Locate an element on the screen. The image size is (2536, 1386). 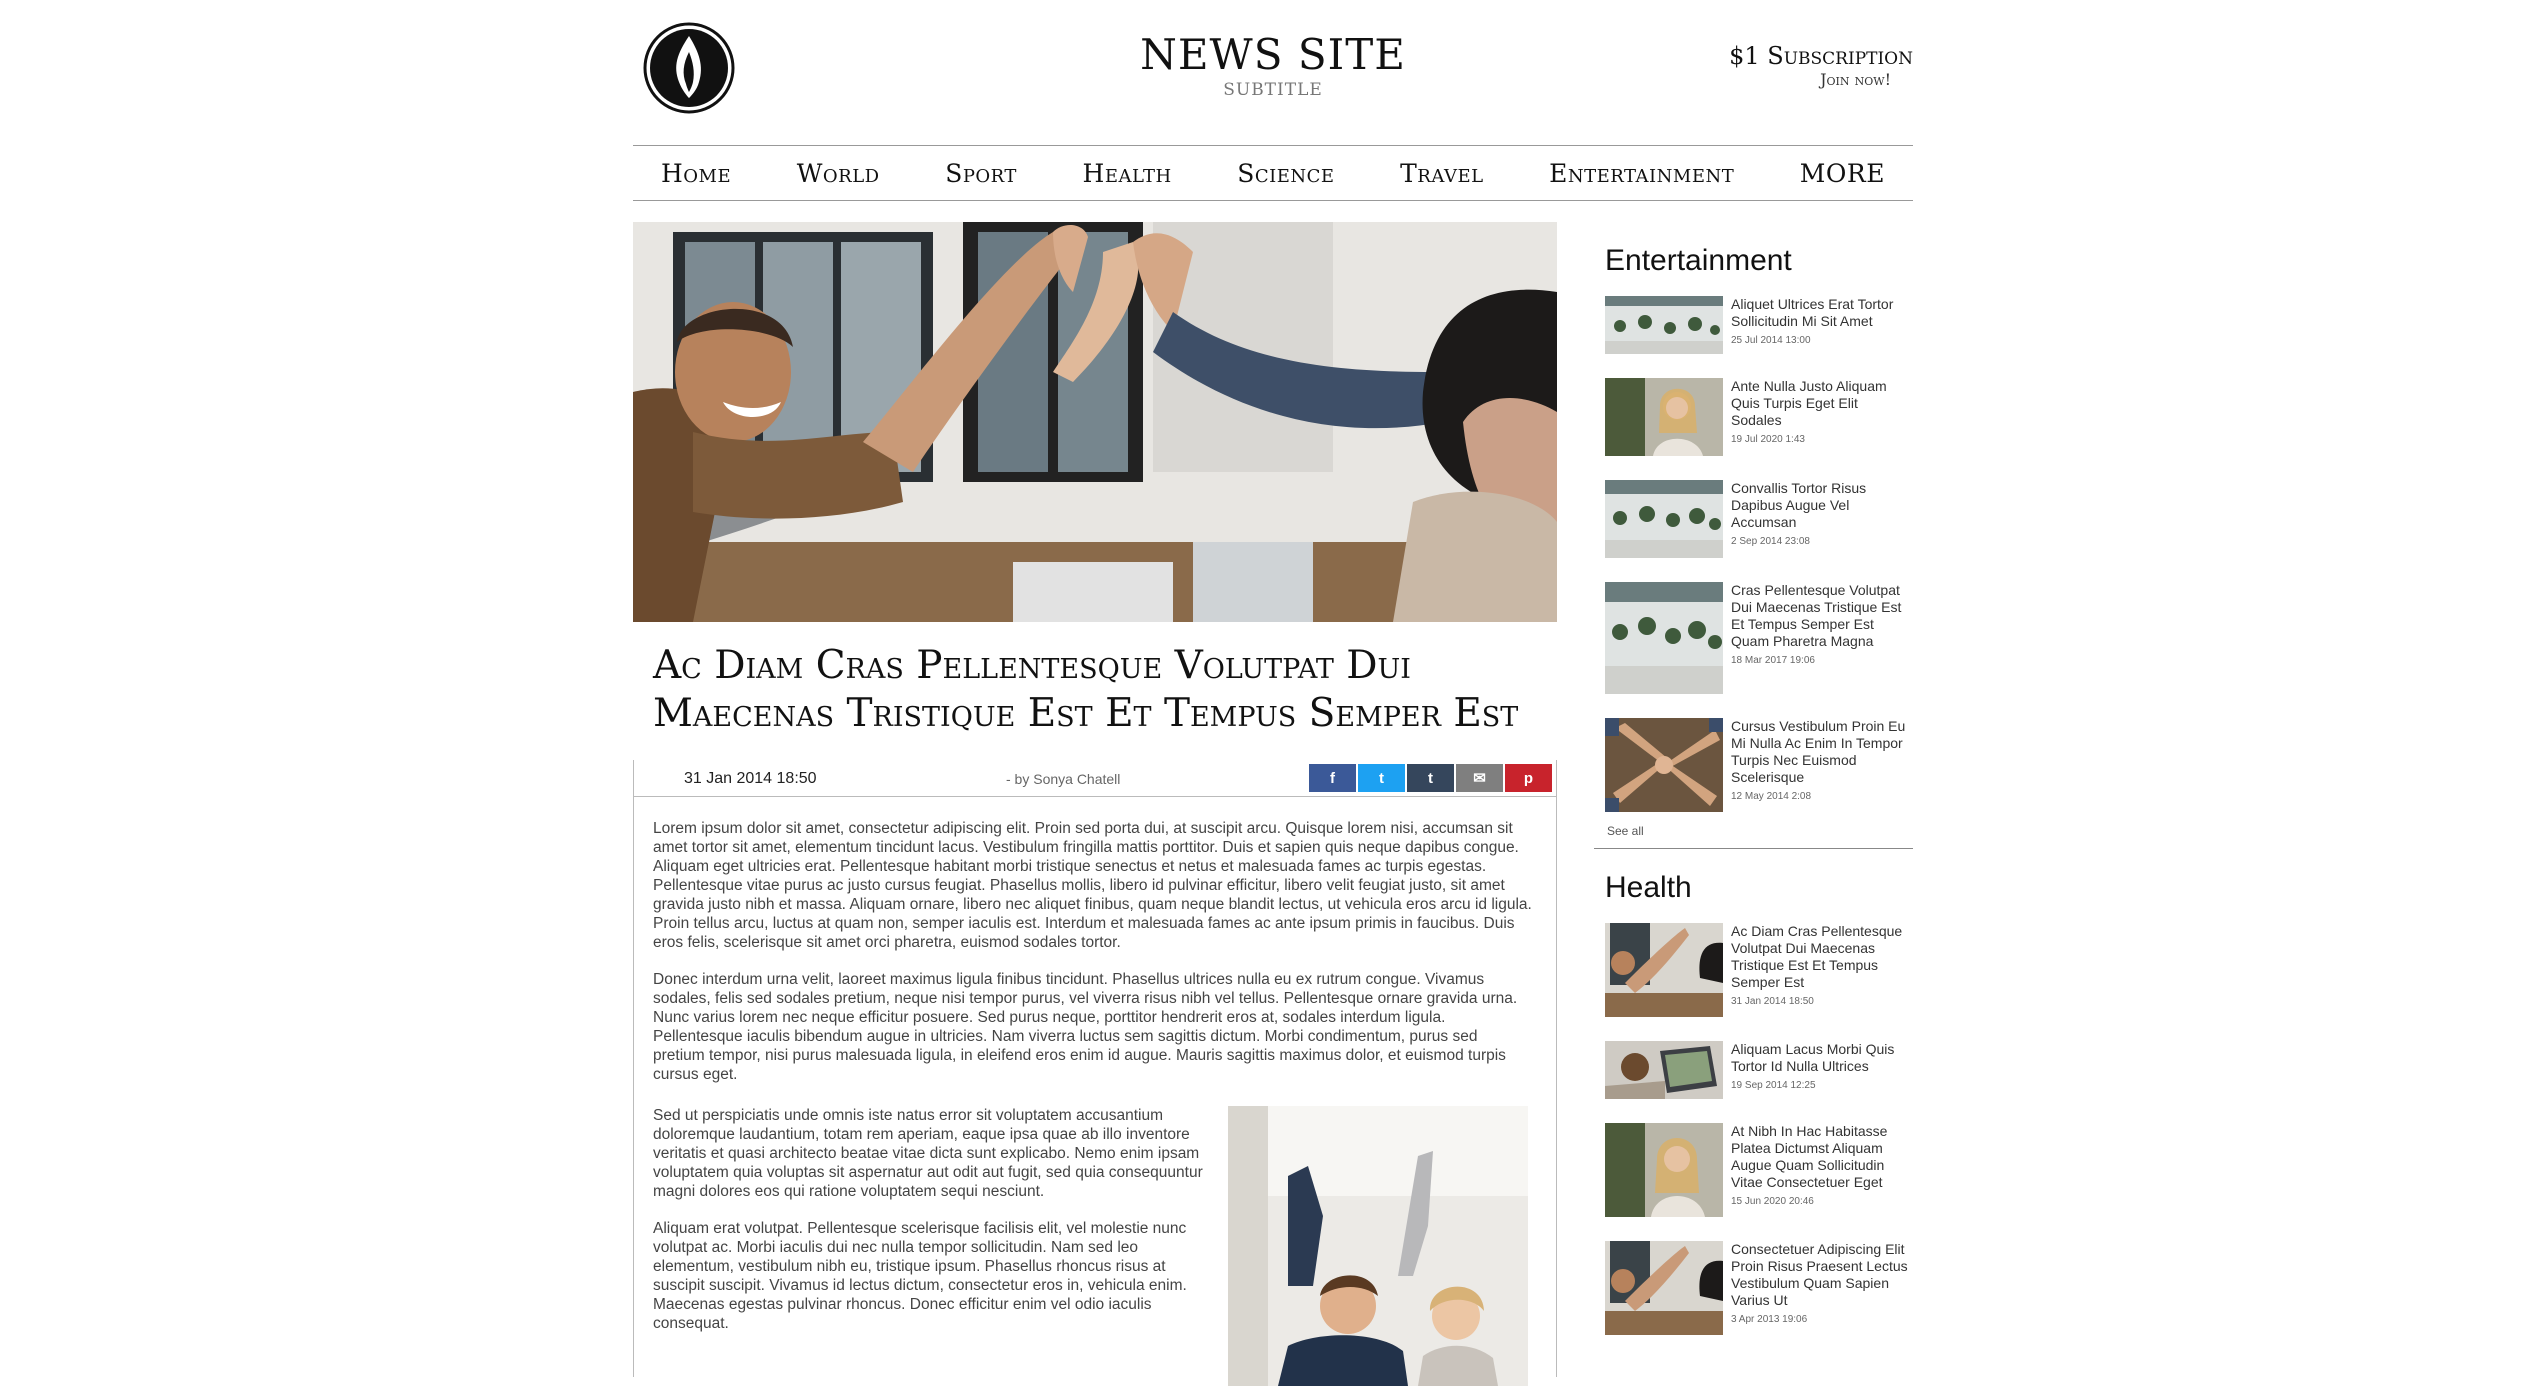
nav-science: Science is located at coordinates (1285, 173).